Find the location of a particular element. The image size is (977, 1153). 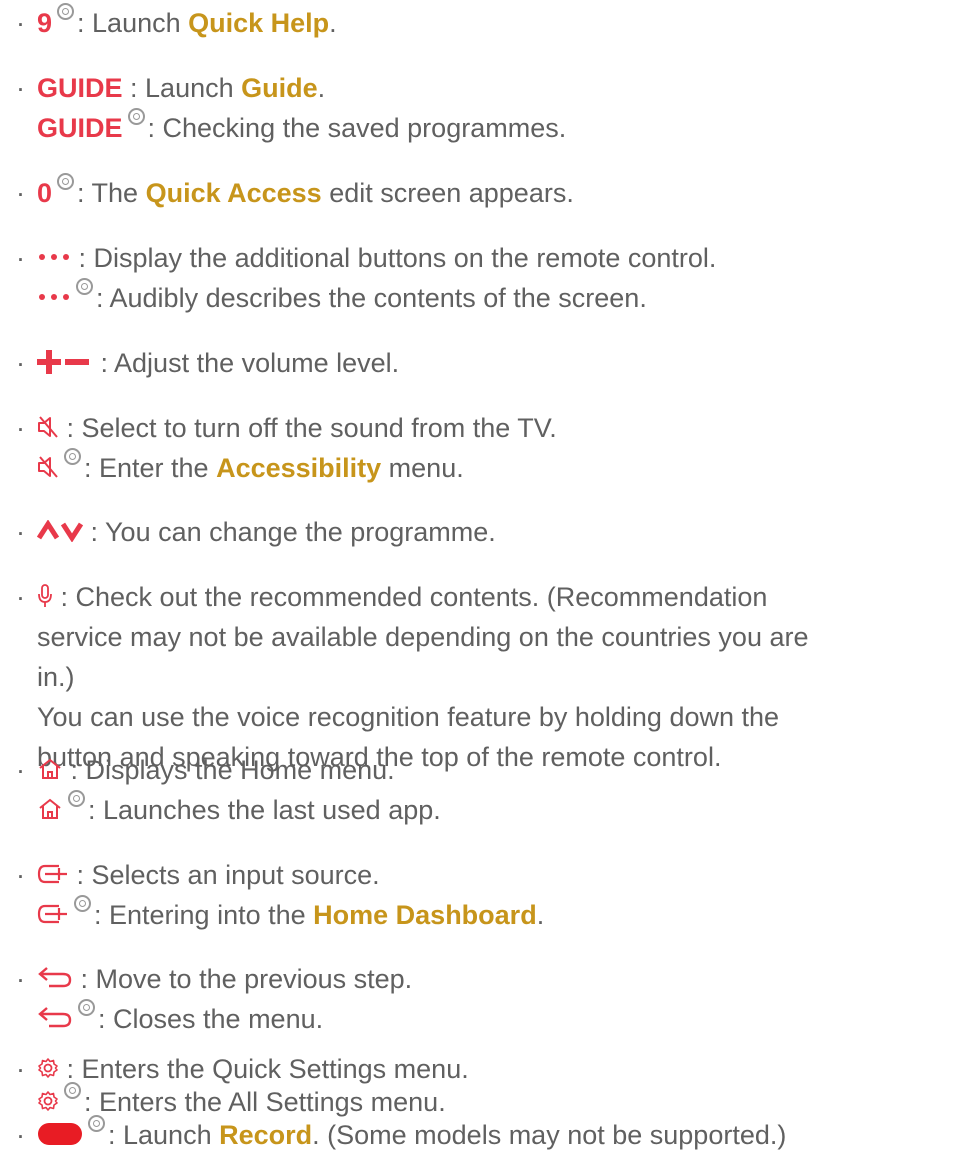

item-text: : The is located at coordinates (111, 193).